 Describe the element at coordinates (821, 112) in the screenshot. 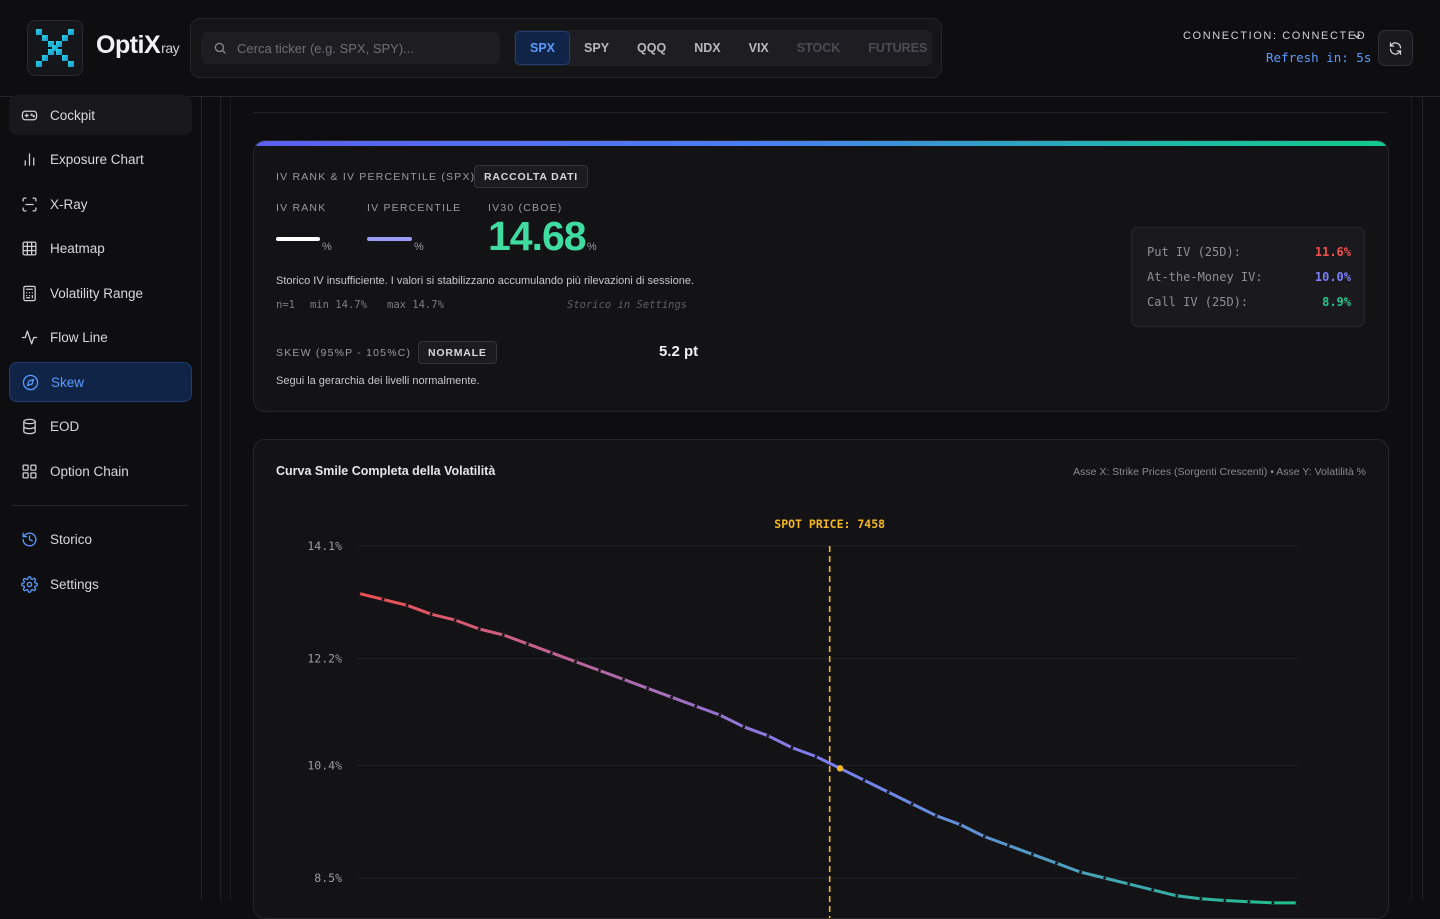

I see `divider` at that location.